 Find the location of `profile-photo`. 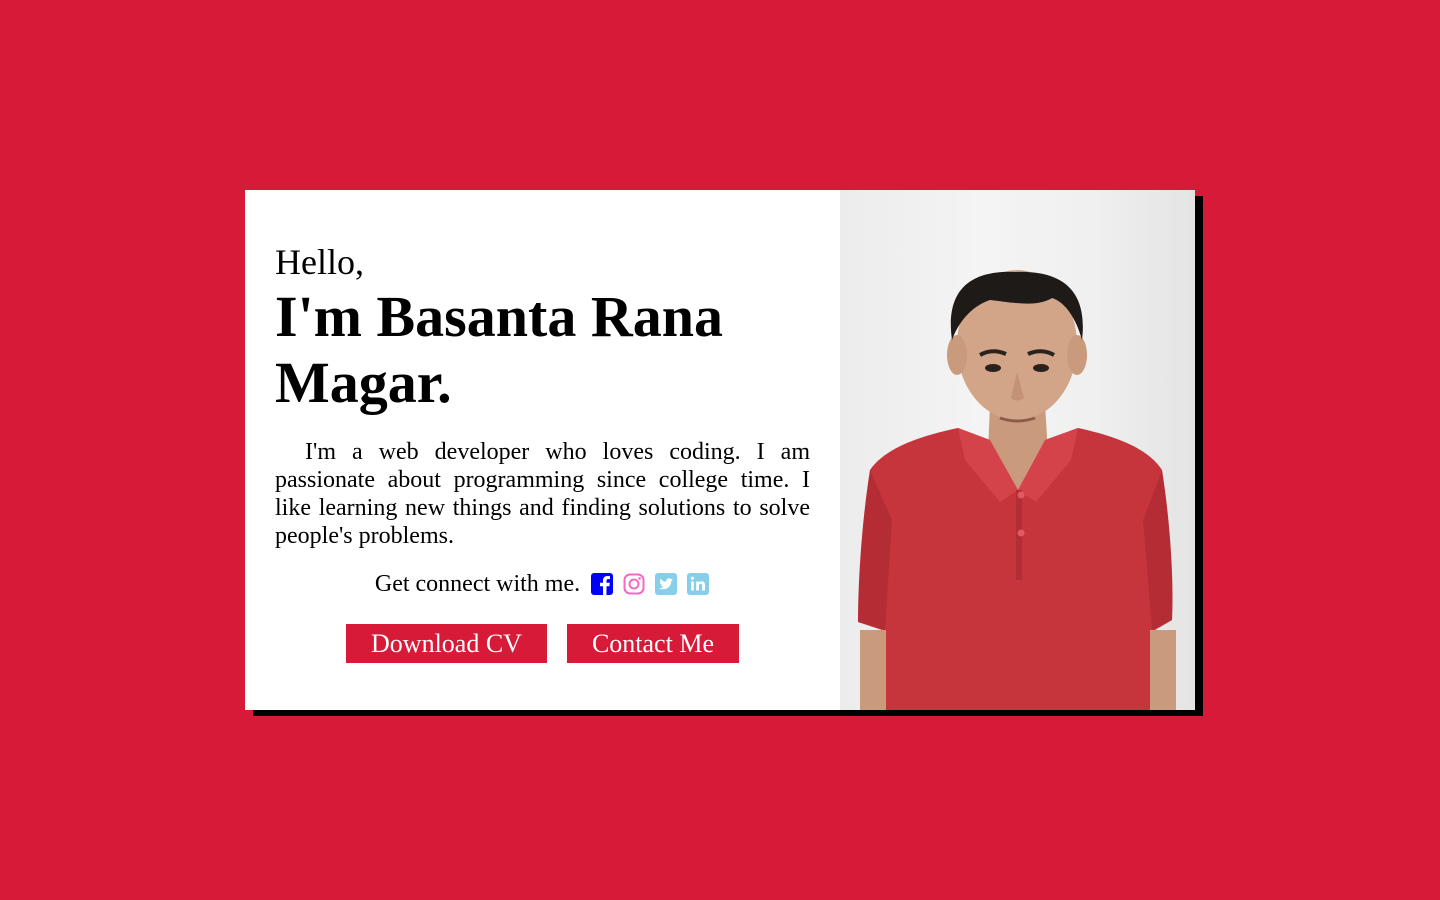

profile-photo is located at coordinates (1017, 450).